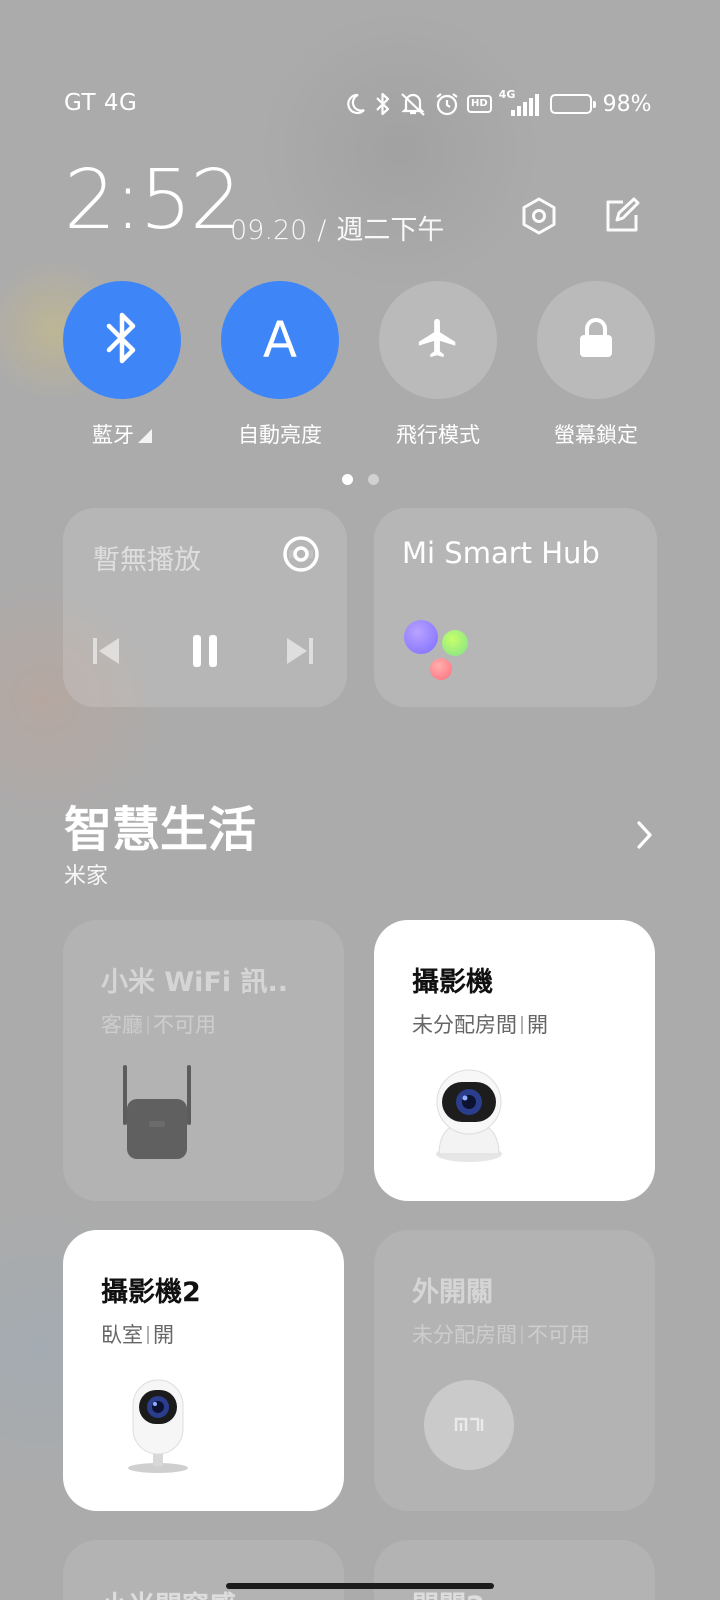  Describe the element at coordinates (106, 653) in the screenshot. I see `previous-icon` at that location.